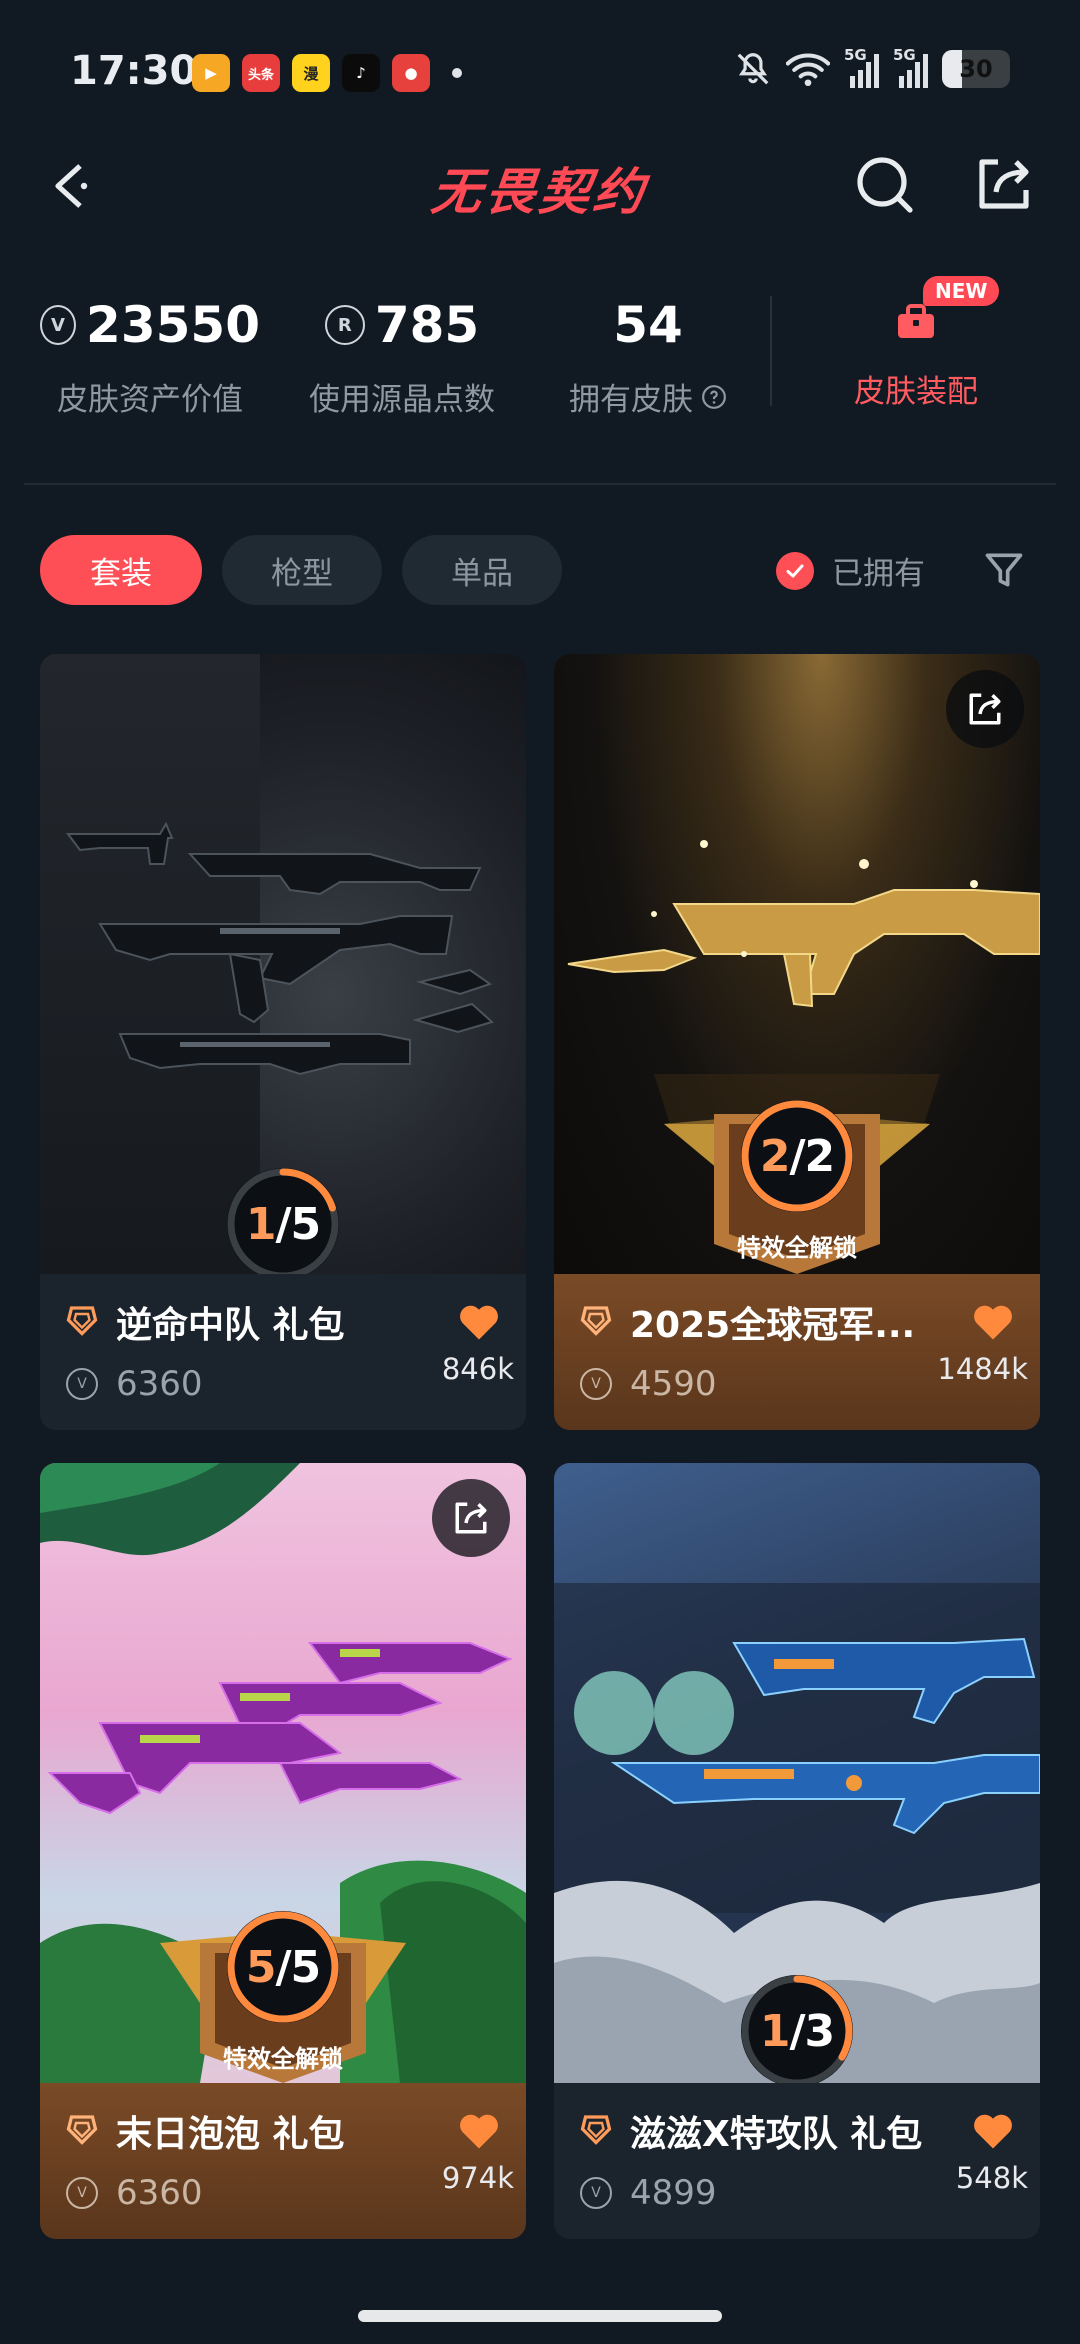 Image resolution: width=1080 pixels, height=2344 pixels. What do you see at coordinates (477, 1369) in the screenshot?
I see `like-count: 846k` at bounding box center [477, 1369].